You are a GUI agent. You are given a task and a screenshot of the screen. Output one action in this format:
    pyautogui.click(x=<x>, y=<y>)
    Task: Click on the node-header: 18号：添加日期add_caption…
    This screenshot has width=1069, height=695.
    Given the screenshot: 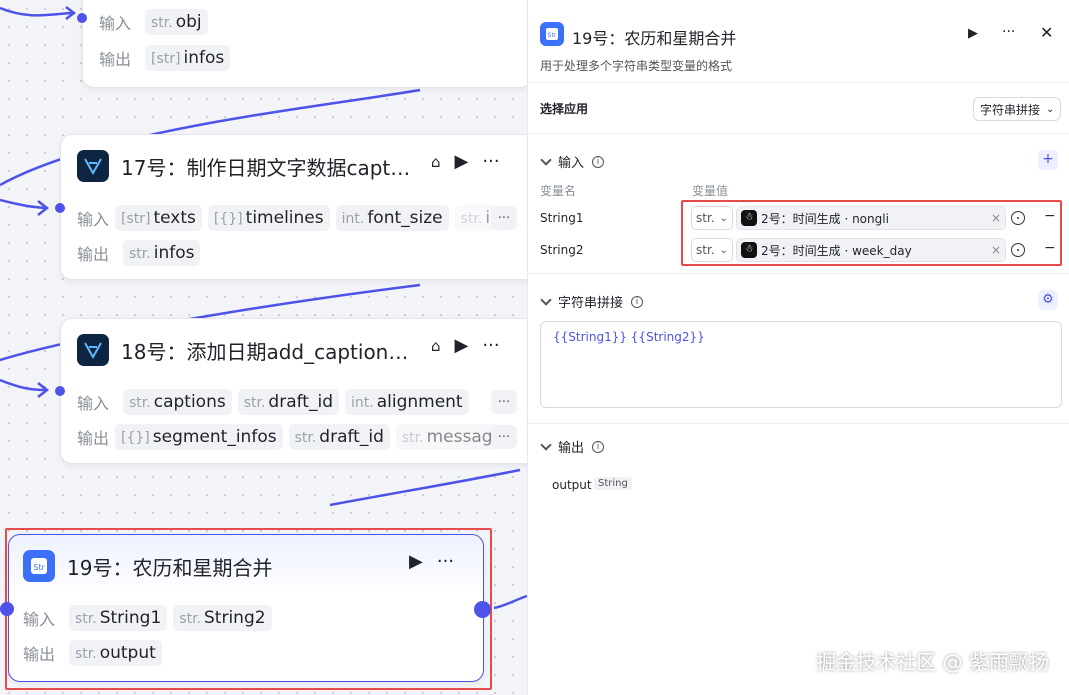 What is the action you would take?
    pyautogui.click(x=251, y=350)
    